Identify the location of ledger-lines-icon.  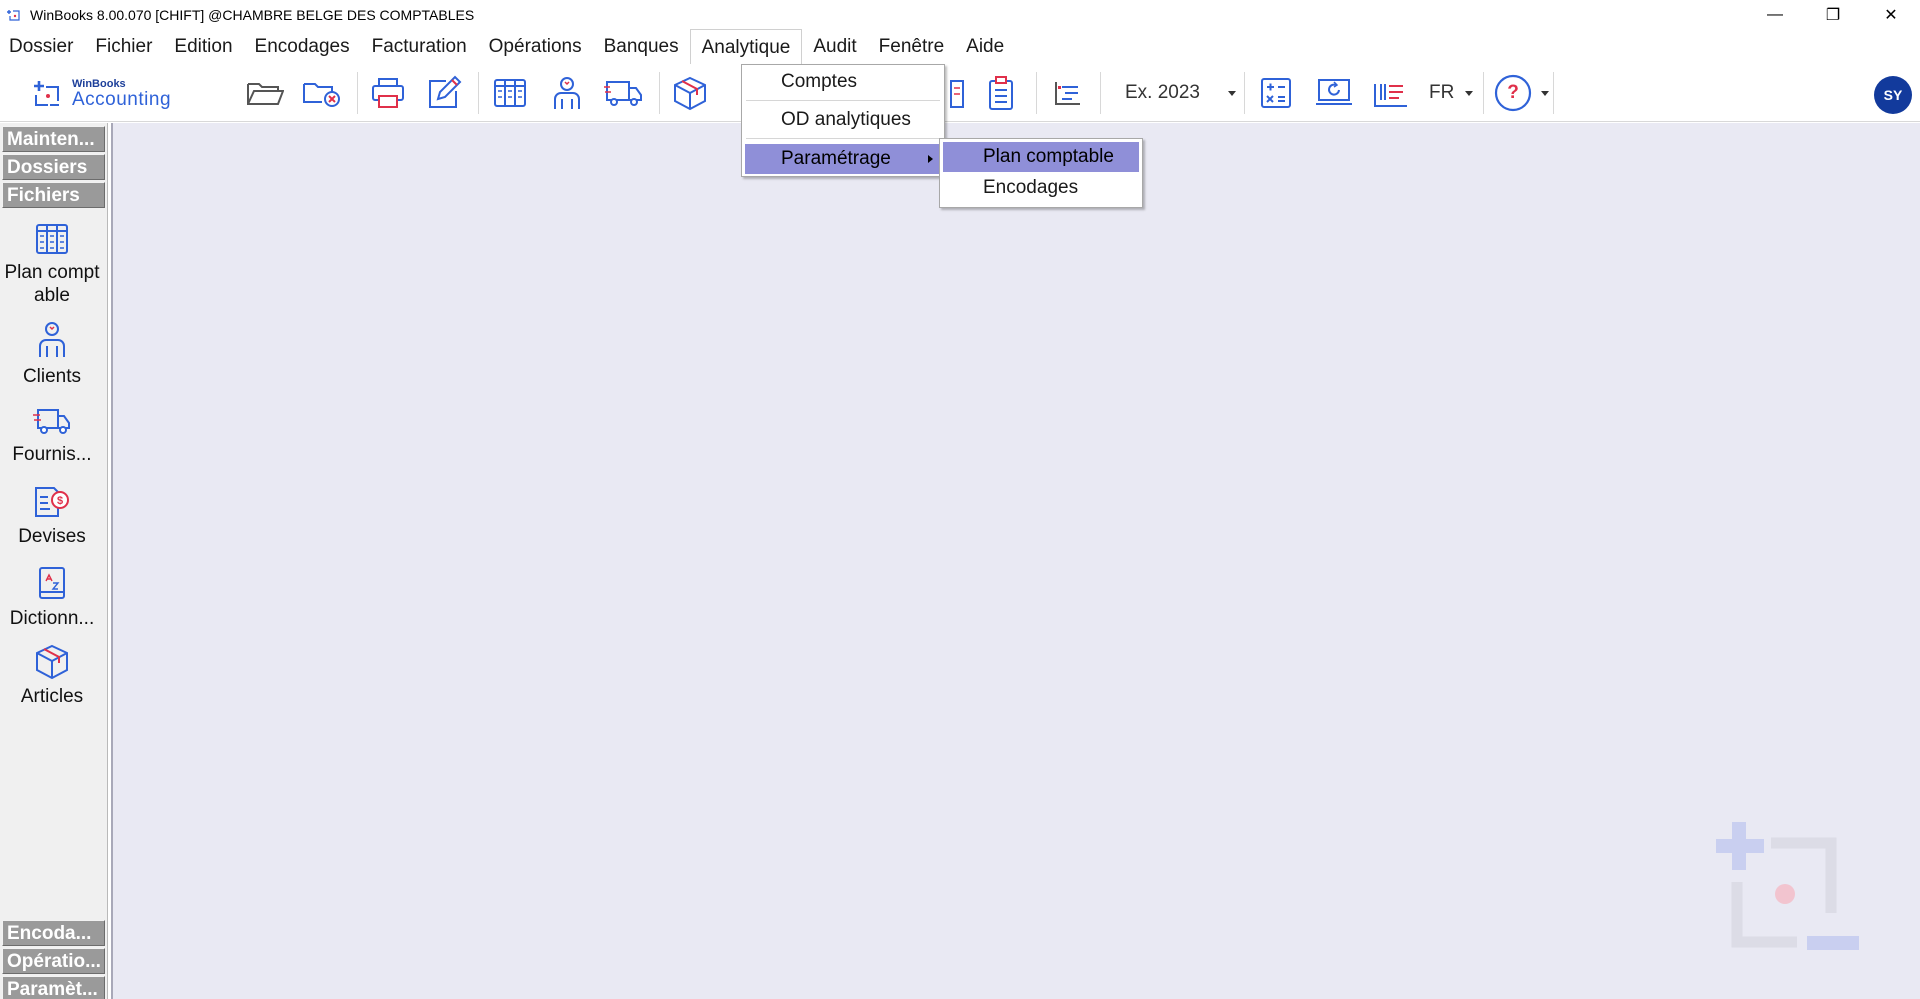
(1391, 93).